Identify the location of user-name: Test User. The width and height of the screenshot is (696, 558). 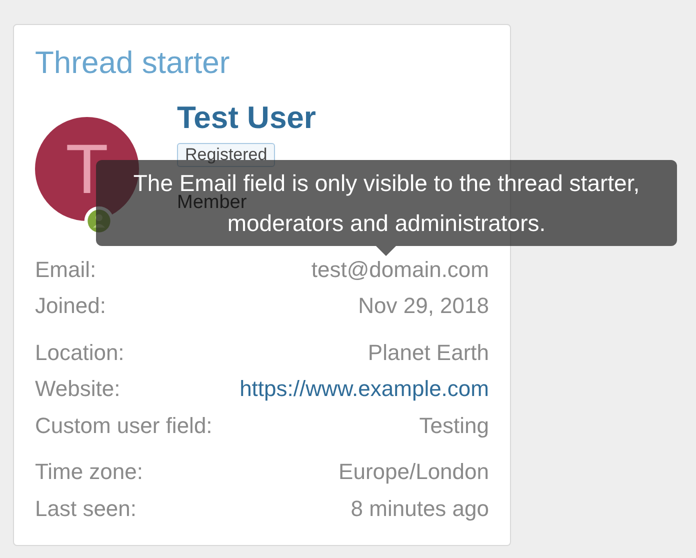
(246, 118).